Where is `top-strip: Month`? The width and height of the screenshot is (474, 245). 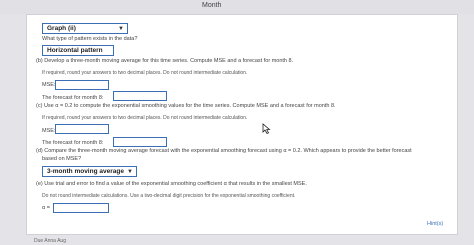 top-strip: Month is located at coordinates (237, 7).